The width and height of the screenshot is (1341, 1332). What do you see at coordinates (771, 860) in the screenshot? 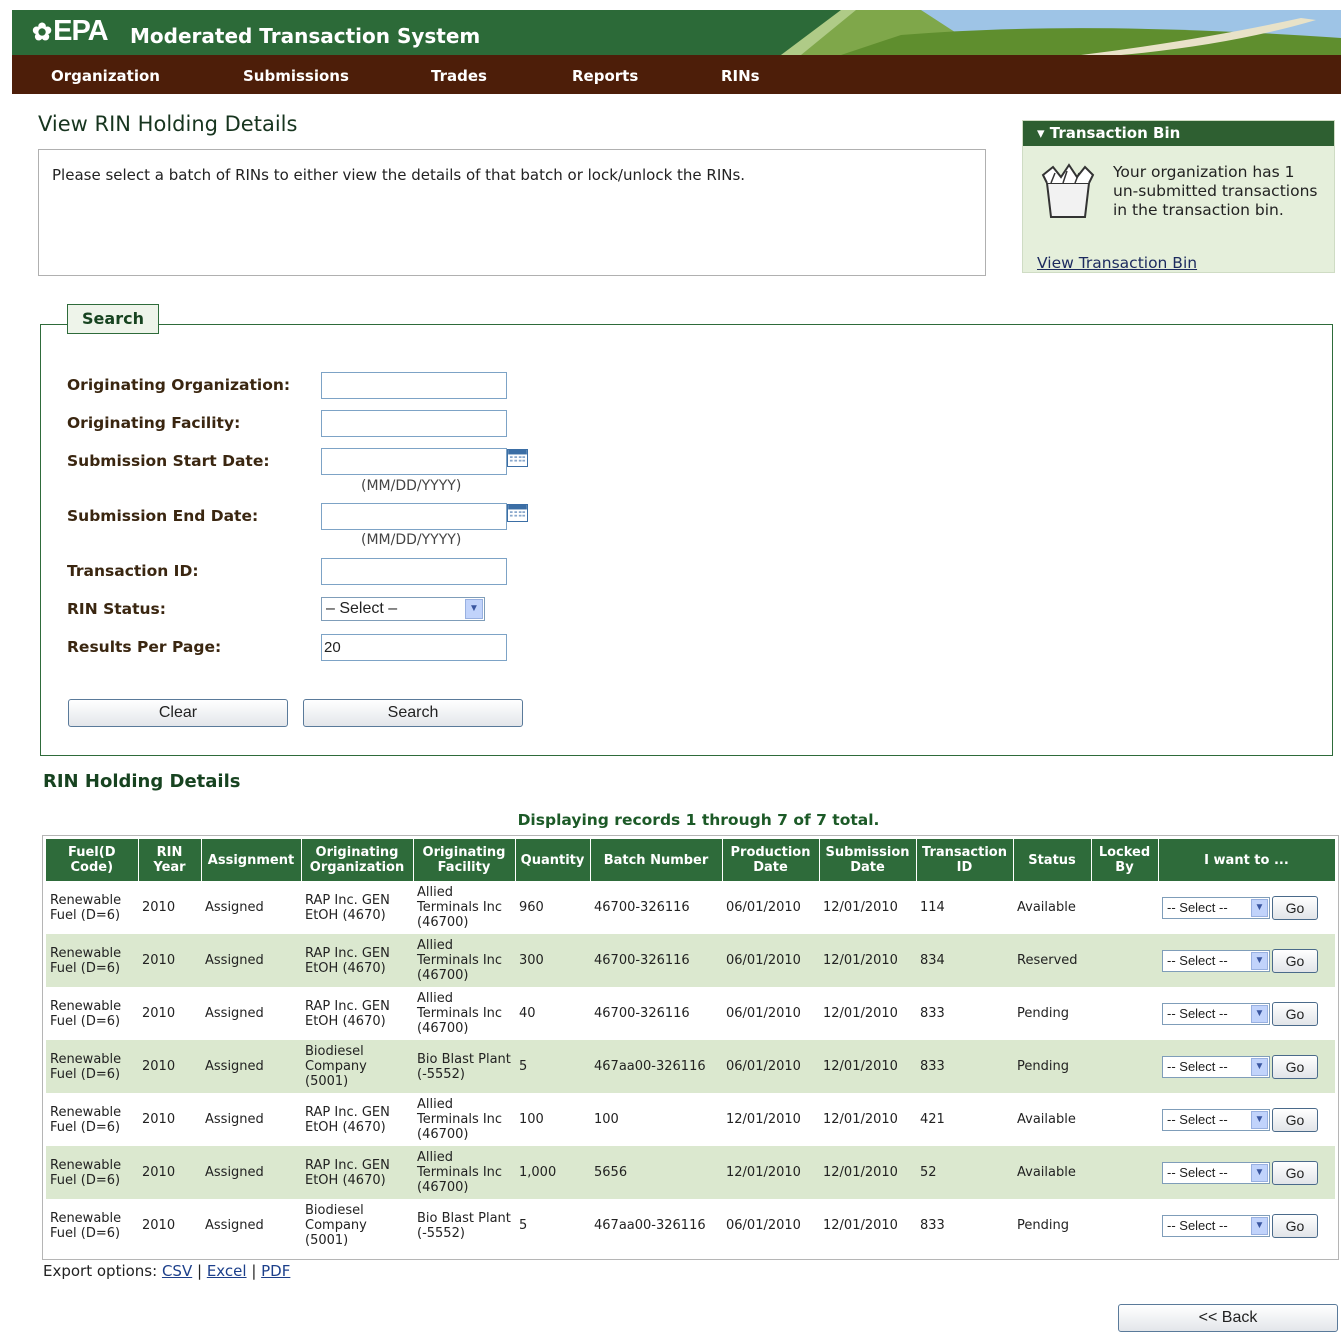
I see `column-header: Production Date` at bounding box center [771, 860].